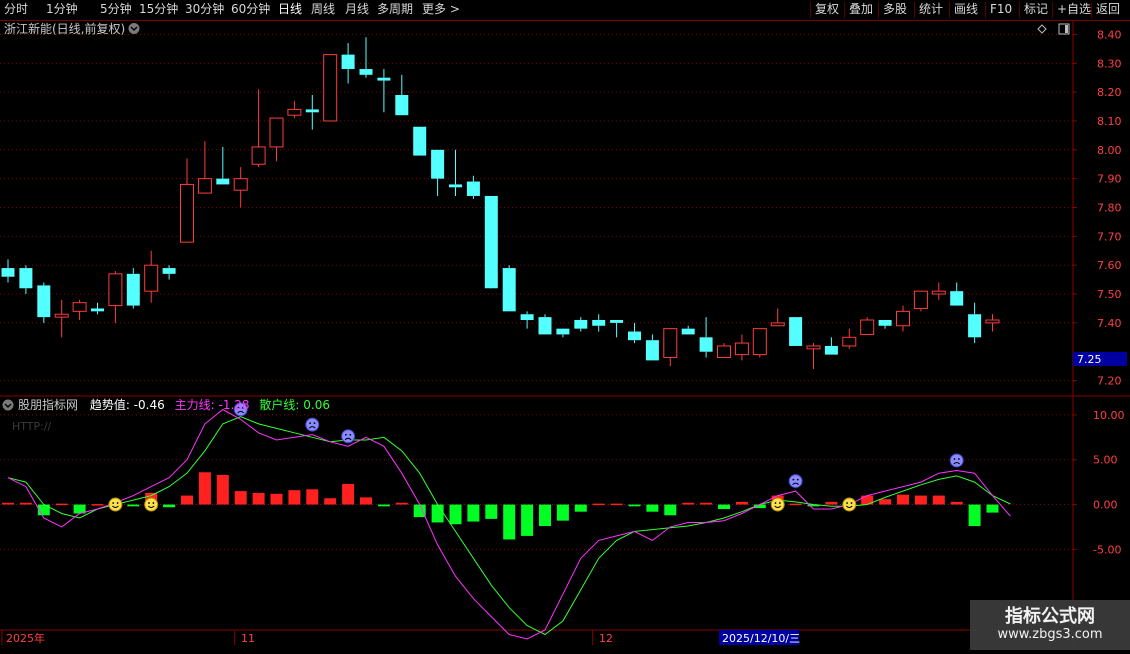 This screenshot has height=654, width=1130. Describe the element at coordinates (204, 9) in the screenshot. I see `period-tab-4: 30分钟` at that location.